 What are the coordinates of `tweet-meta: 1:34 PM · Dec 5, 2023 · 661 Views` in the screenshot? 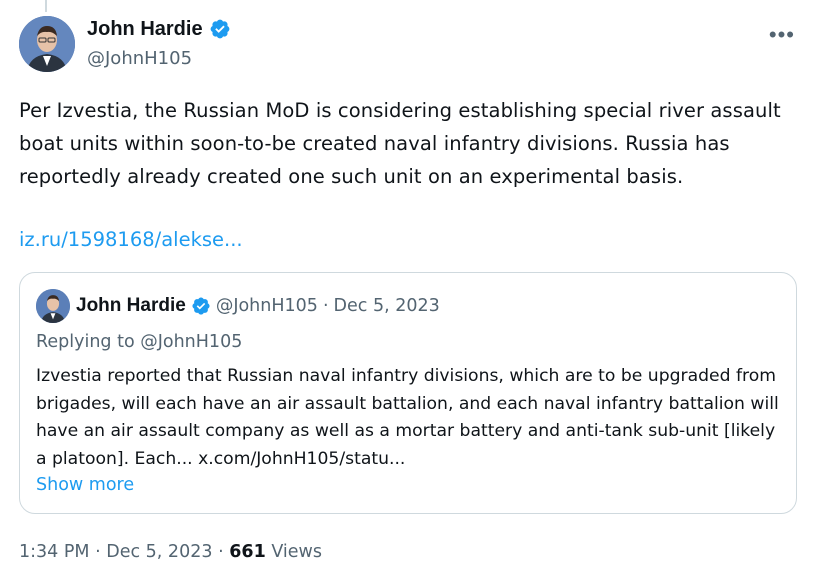 It's located at (170, 552).